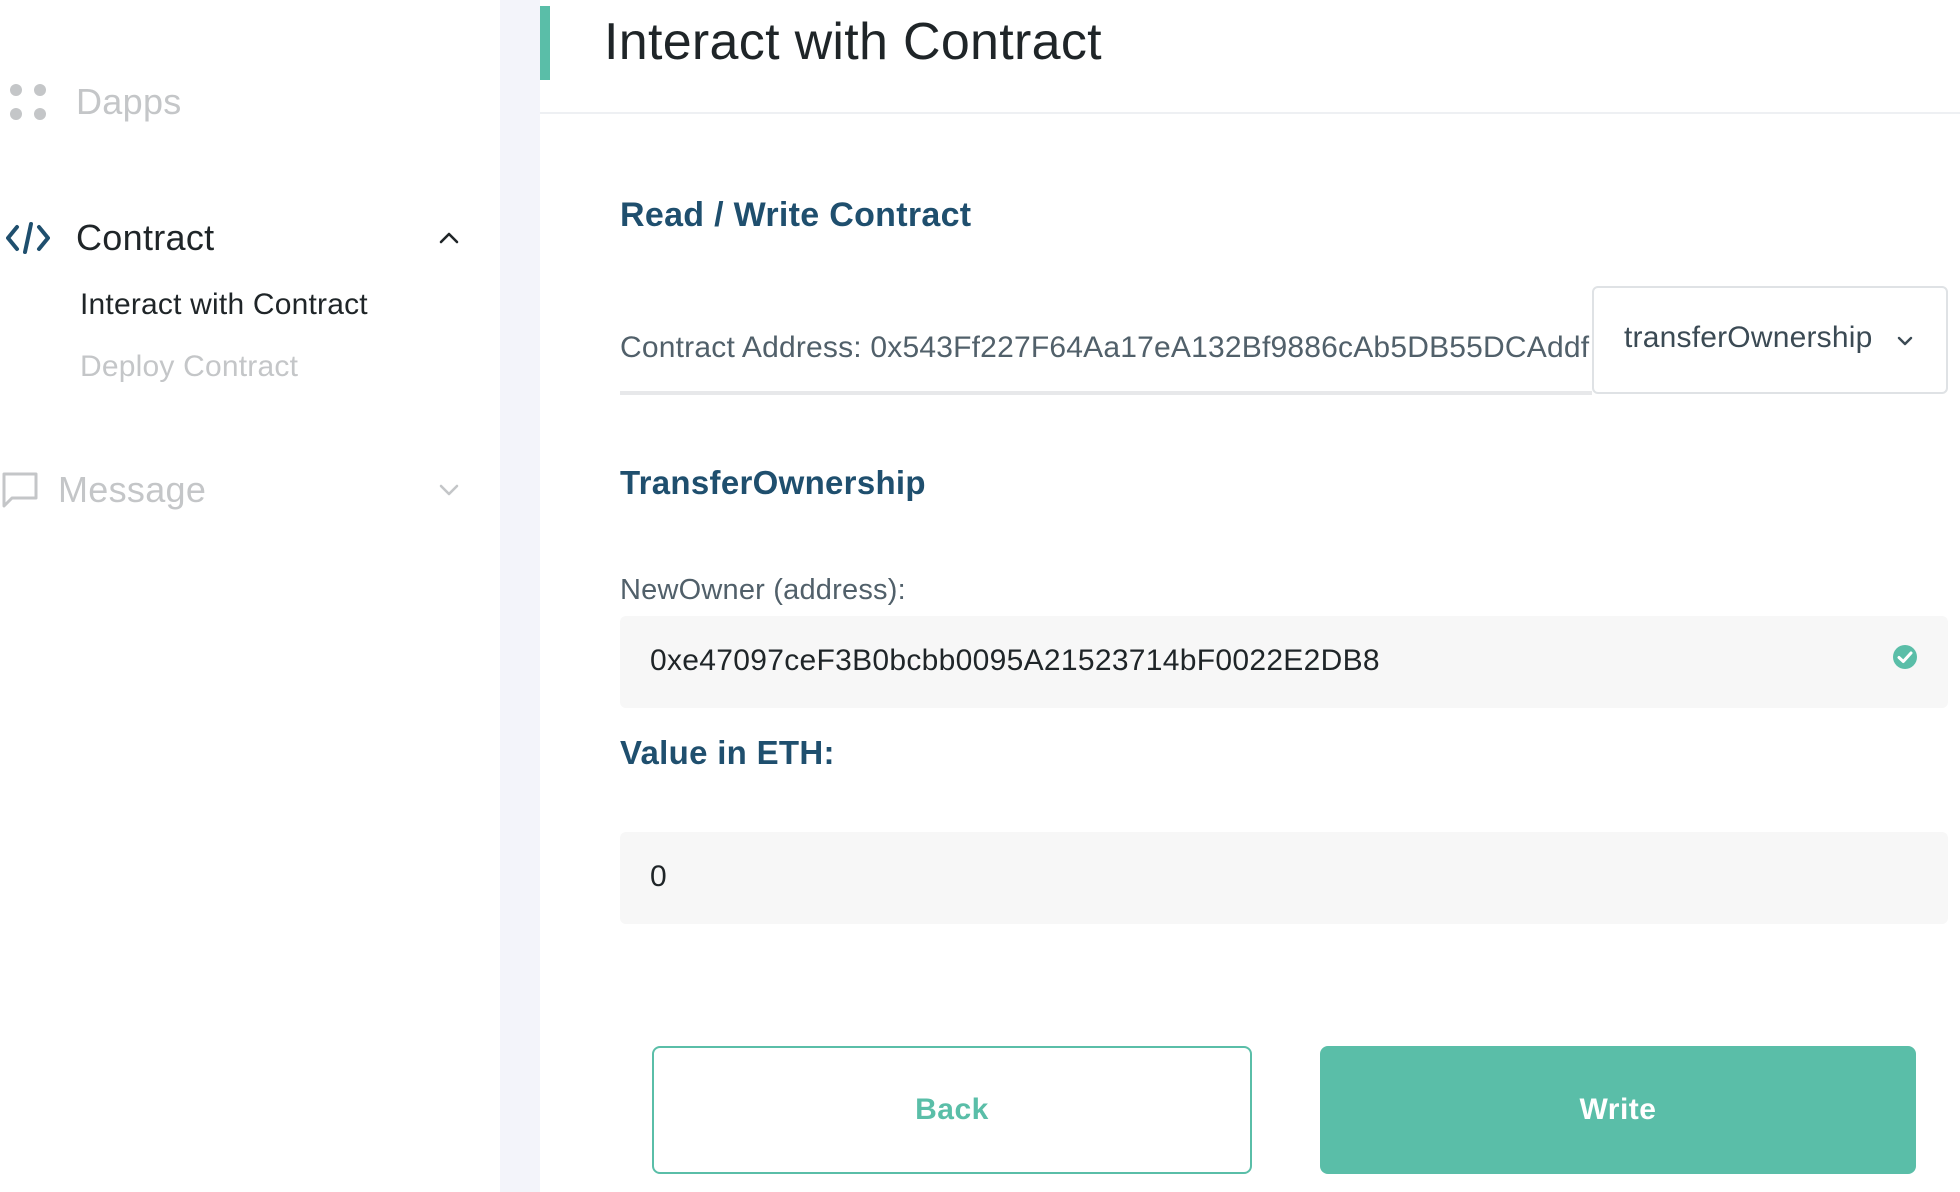 This screenshot has width=1960, height=1192. Describe the element at coordinates (235, 102) in the screenshot. I see `sidebar-item-dapps: Dapps` at that location.